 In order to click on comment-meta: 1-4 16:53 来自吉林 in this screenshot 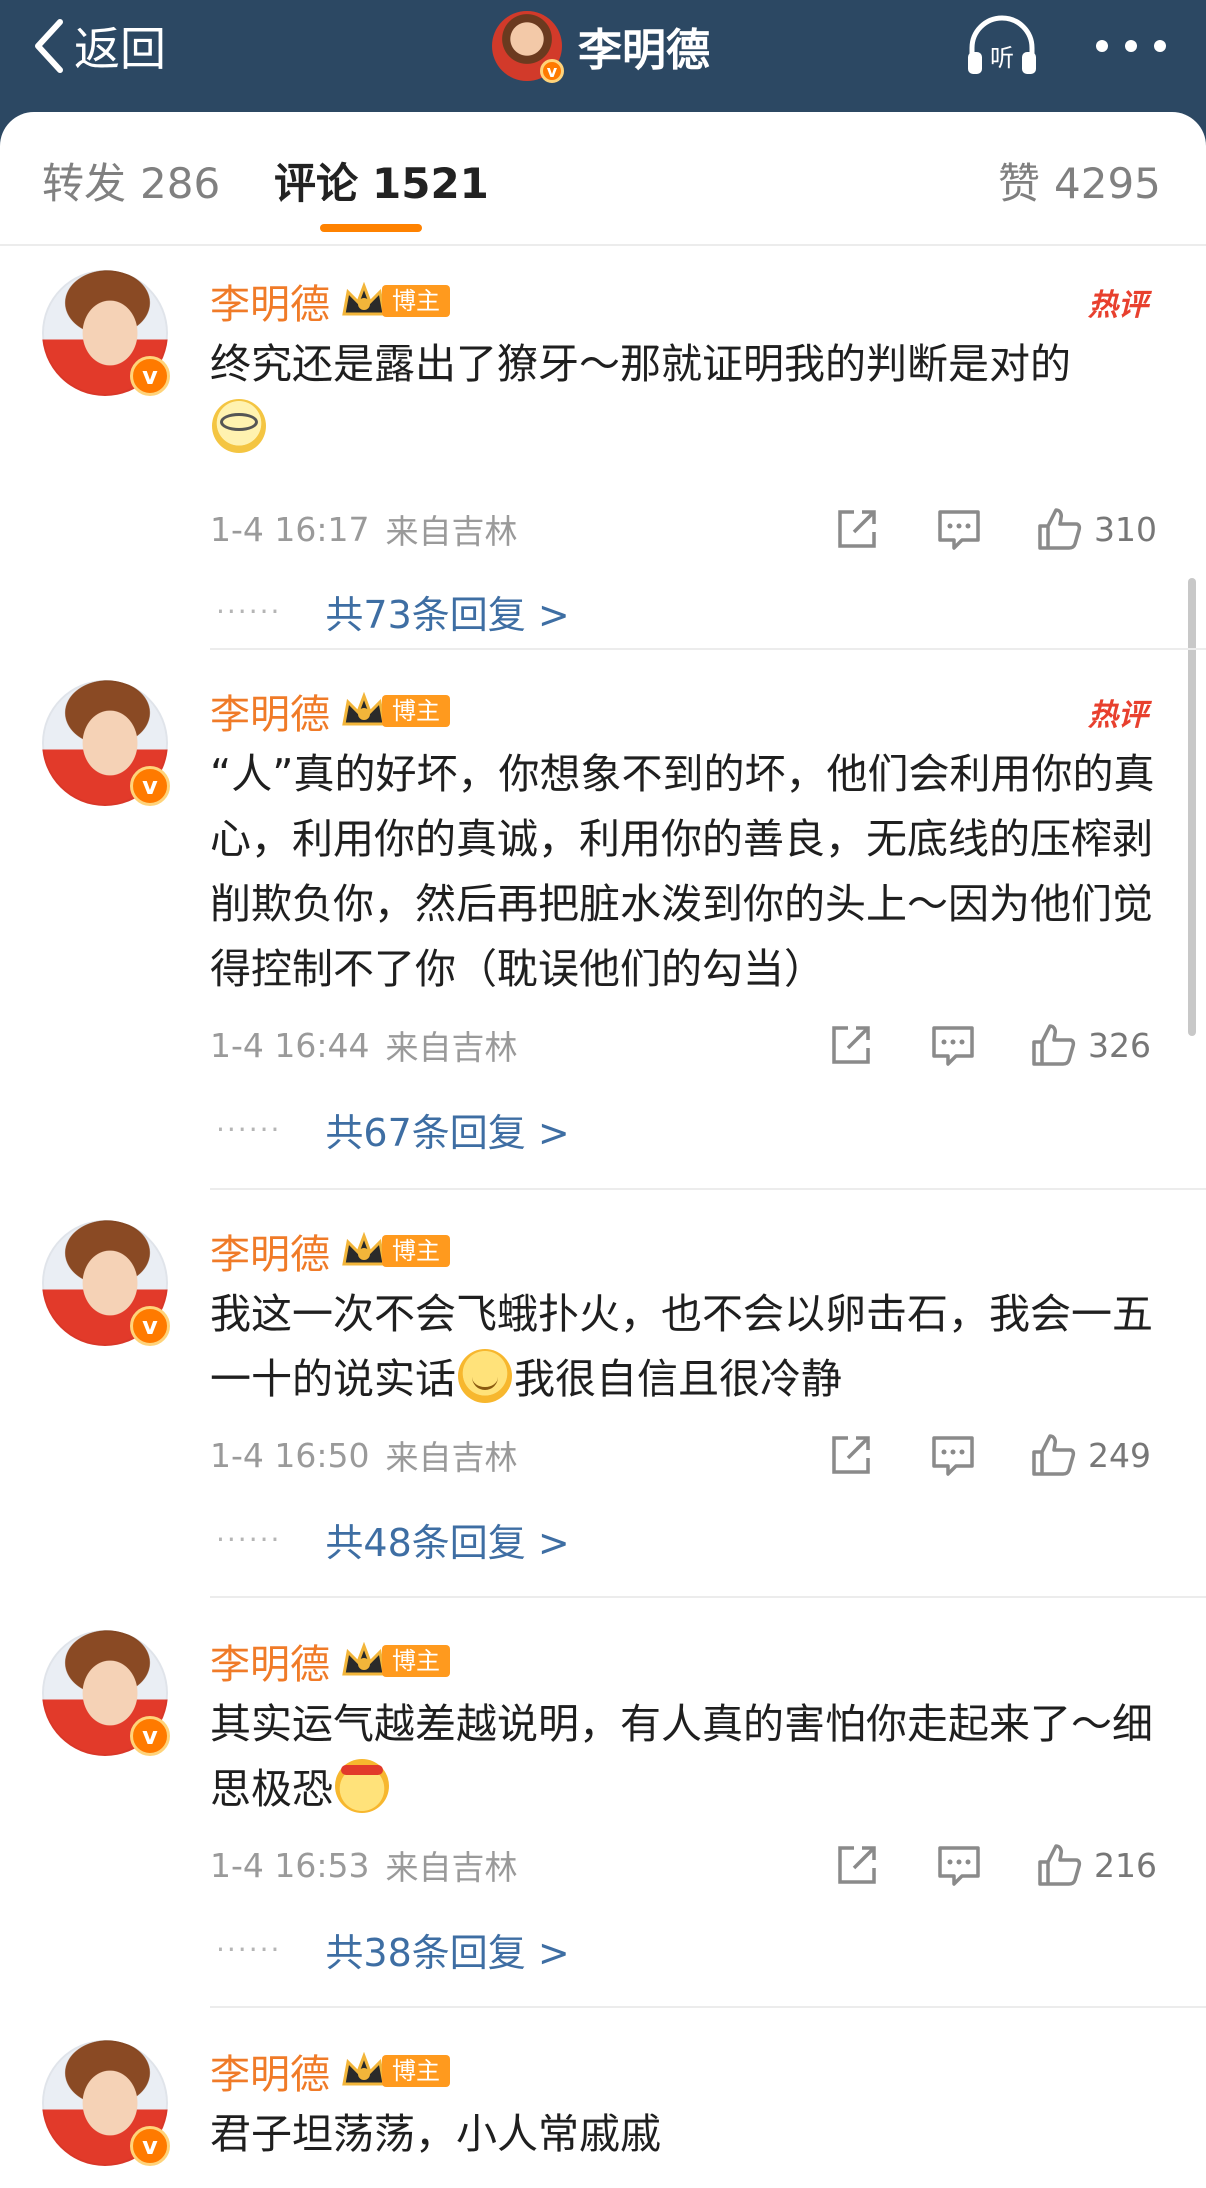, I will do `click(364, 1865)`.